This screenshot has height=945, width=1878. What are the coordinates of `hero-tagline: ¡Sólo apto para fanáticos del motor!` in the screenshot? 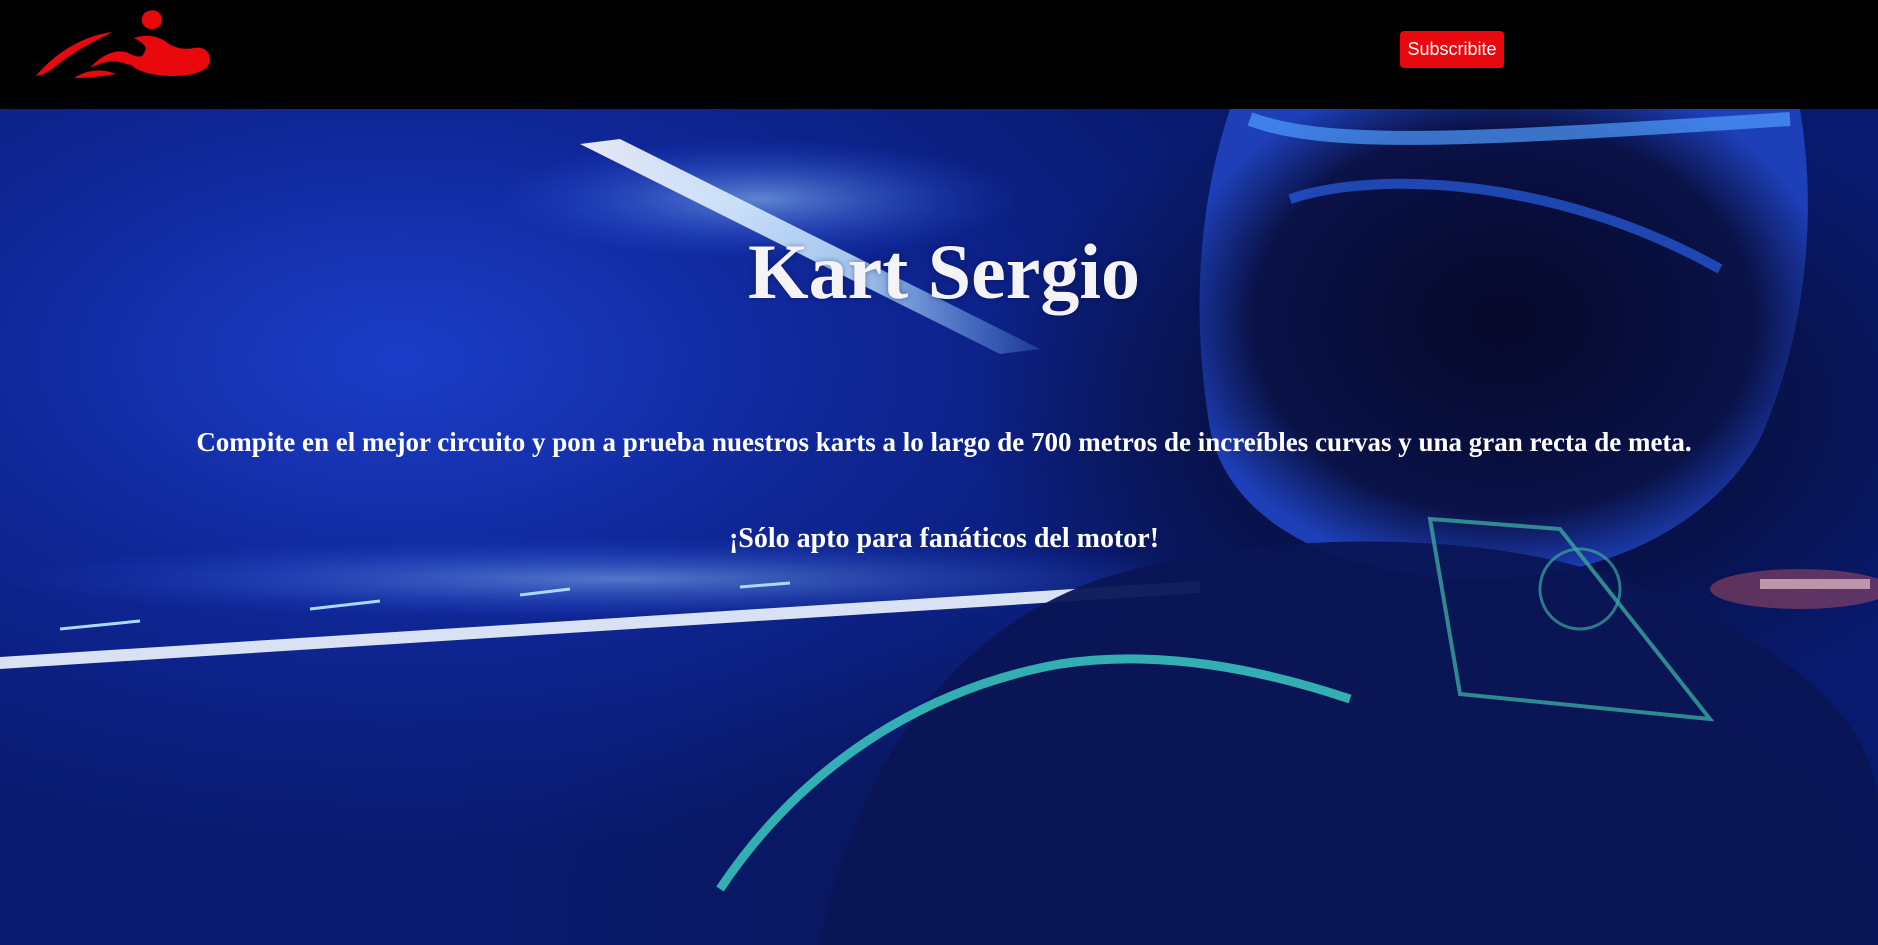 It's located at (944, 538).